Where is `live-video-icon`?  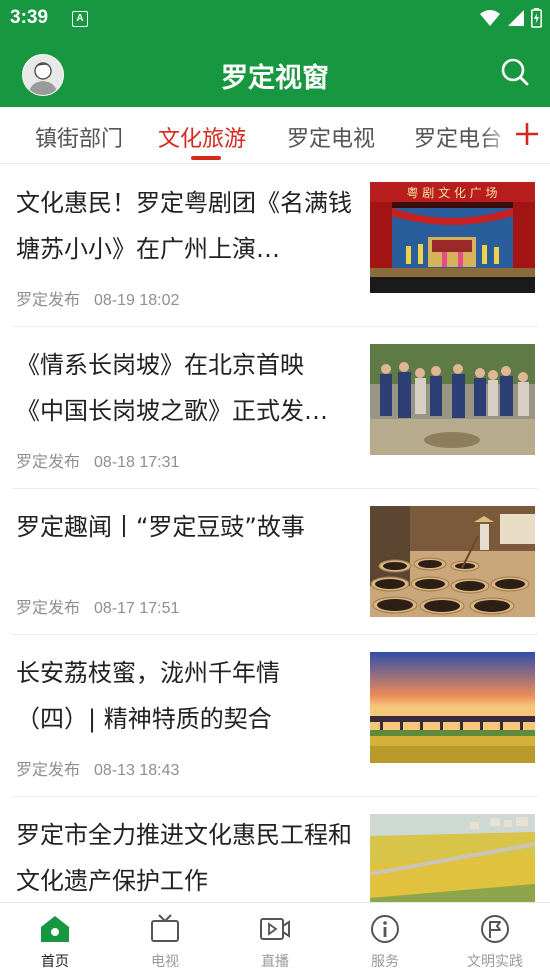
live-video-icon is located at coordinates (275, 929).